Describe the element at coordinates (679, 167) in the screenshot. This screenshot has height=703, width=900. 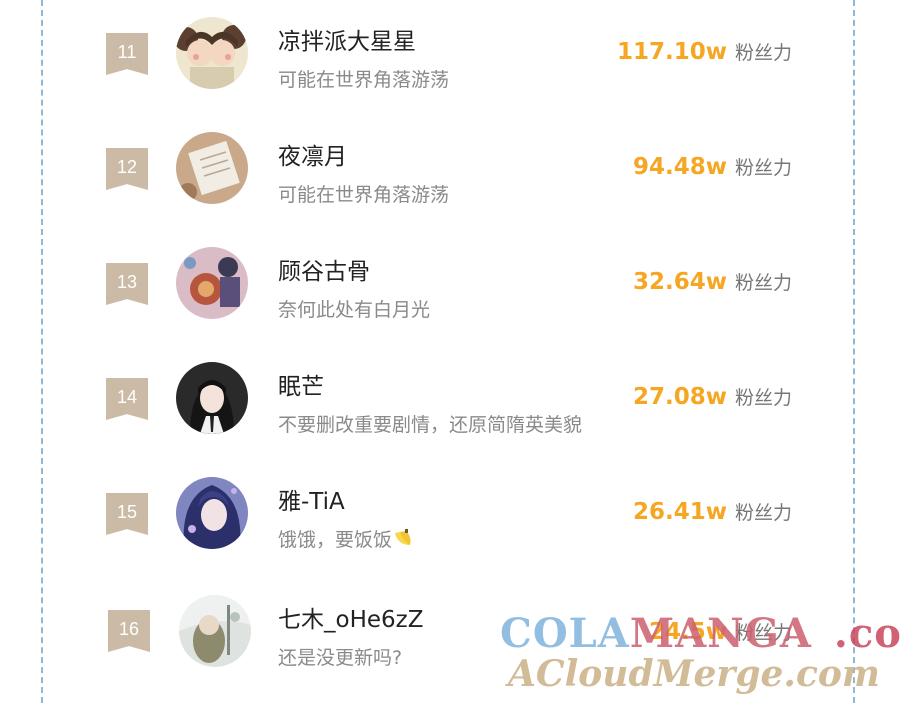
I see `fans-value: 94.48w` at that location.